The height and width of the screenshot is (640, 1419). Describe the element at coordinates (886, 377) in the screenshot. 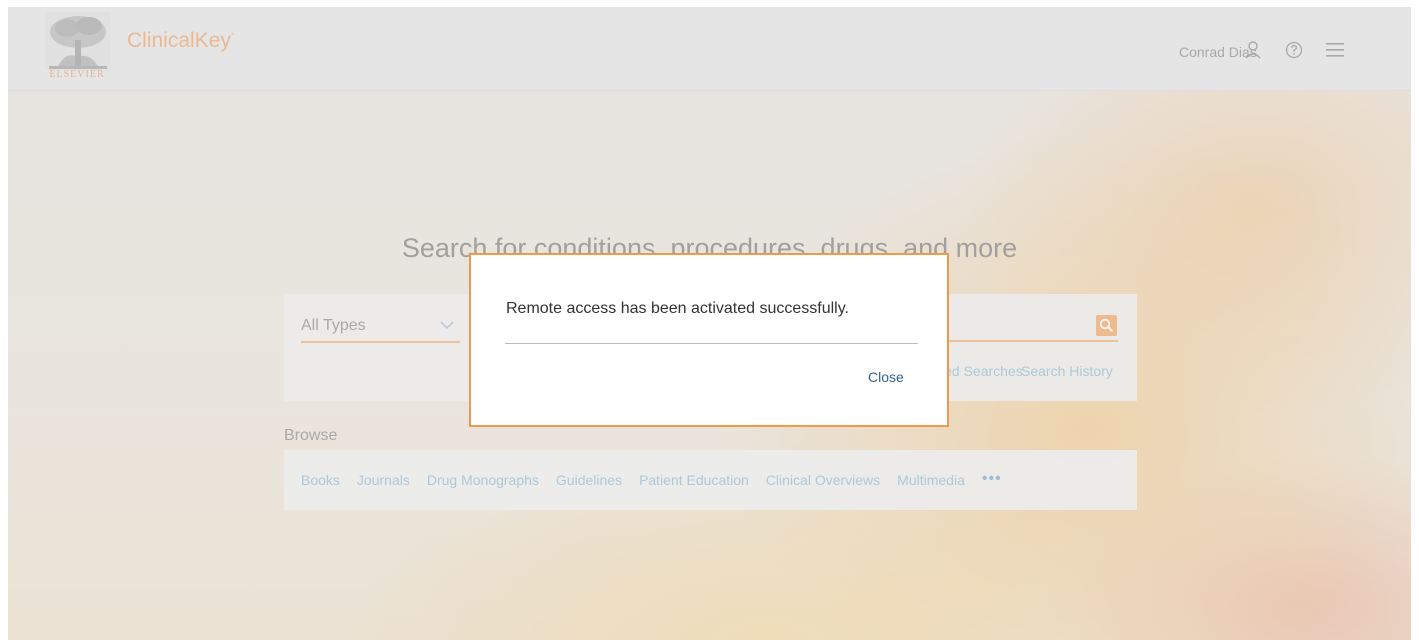

I see `close-button: Close` at that location.